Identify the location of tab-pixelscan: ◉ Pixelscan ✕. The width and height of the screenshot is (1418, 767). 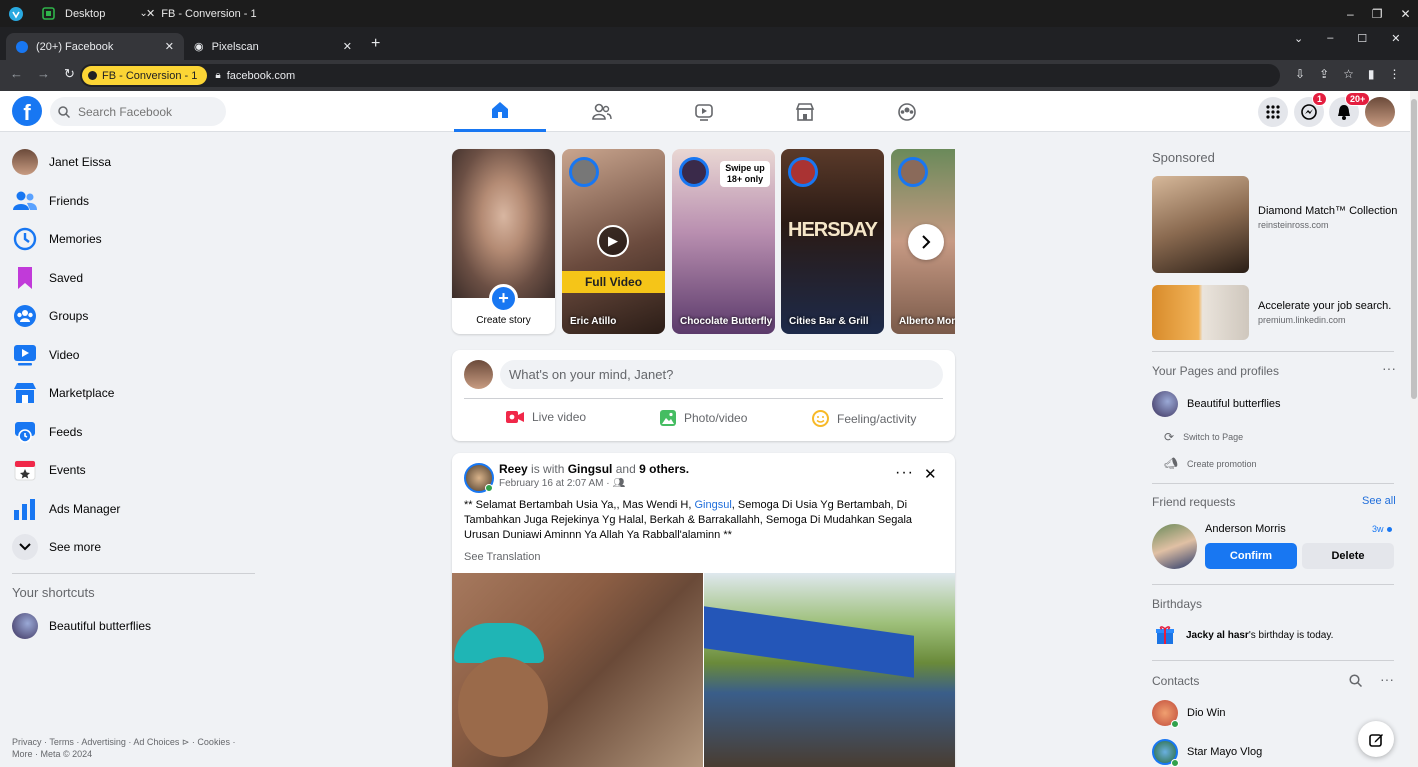
(273, 46).